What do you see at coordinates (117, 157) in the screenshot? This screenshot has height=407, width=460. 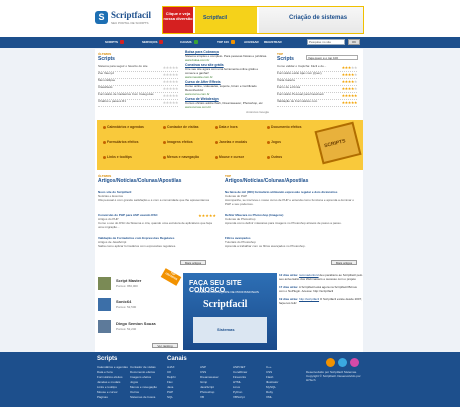 I see `category-link: Links e tooltips` at bounding box center [117, 157].